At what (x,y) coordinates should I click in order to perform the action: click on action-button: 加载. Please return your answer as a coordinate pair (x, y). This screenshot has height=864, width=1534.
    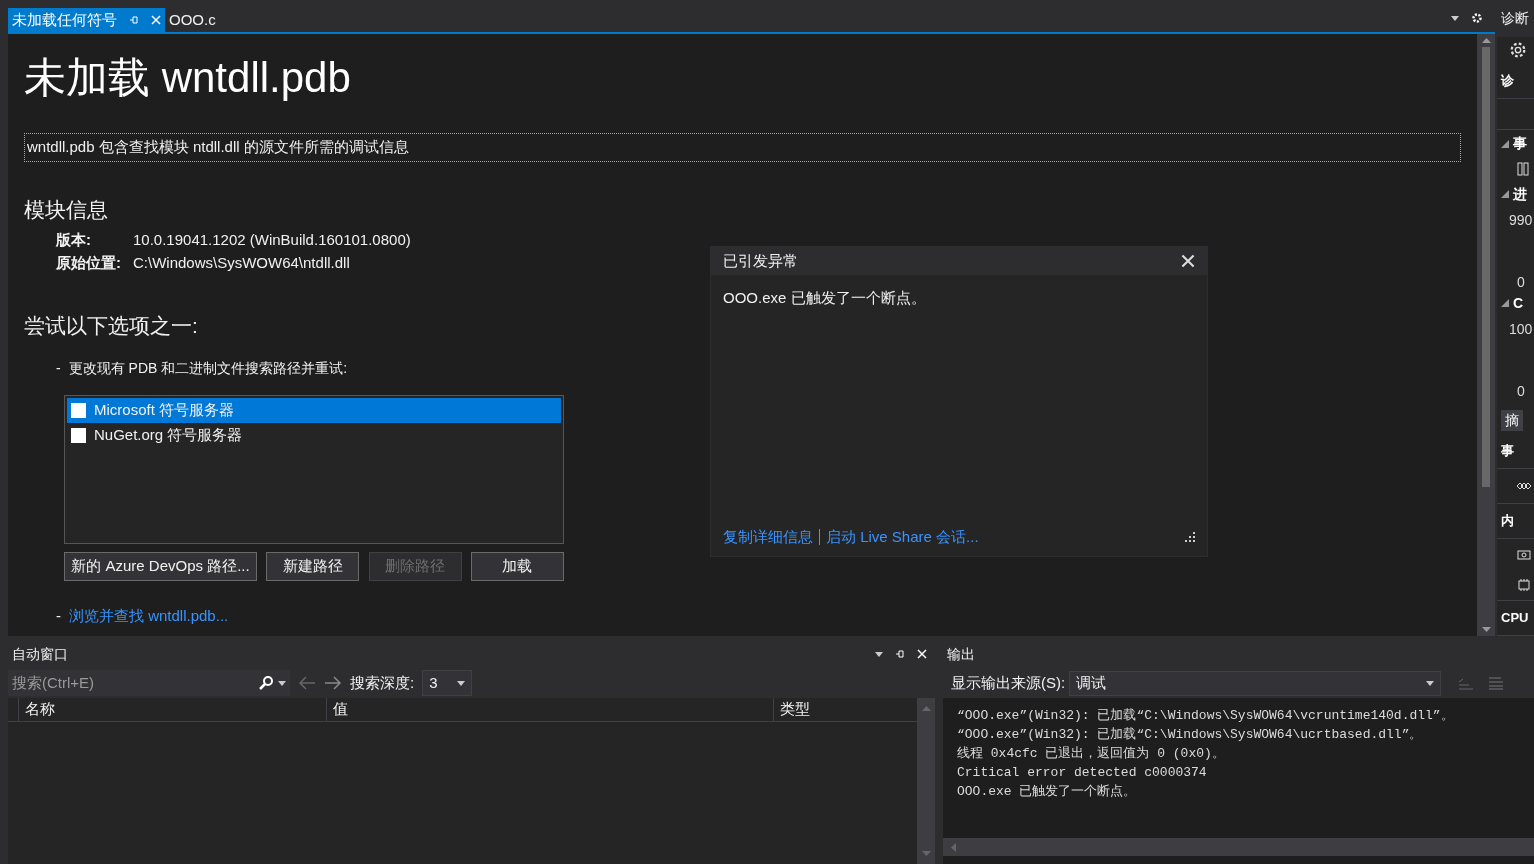
    Looking at the image, I should click on (517, 566).